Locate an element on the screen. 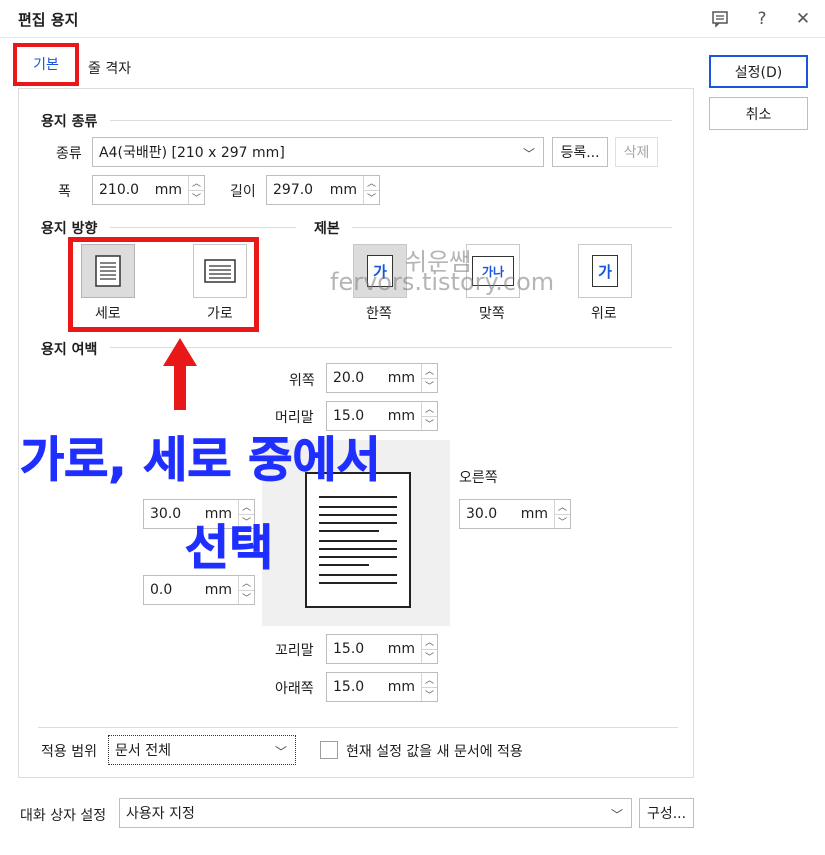  footer-margin-stepper: 15.0 mm ︿ ﹀ is located at coordinates (382, 649).